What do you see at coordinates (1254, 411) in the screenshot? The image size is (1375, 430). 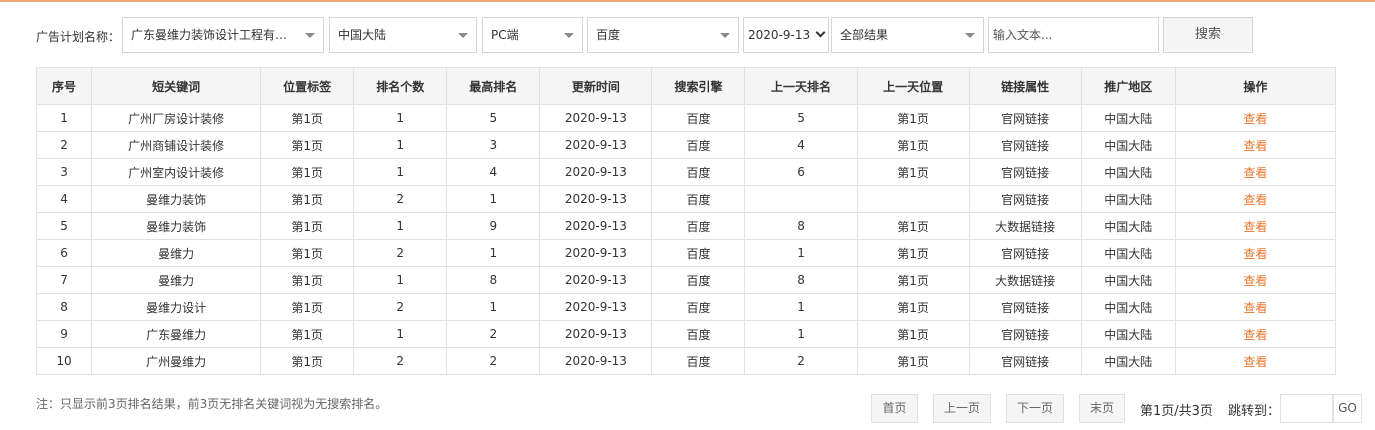 I see `jump-label: 跳转到：` at bounding box center [1254, 411].